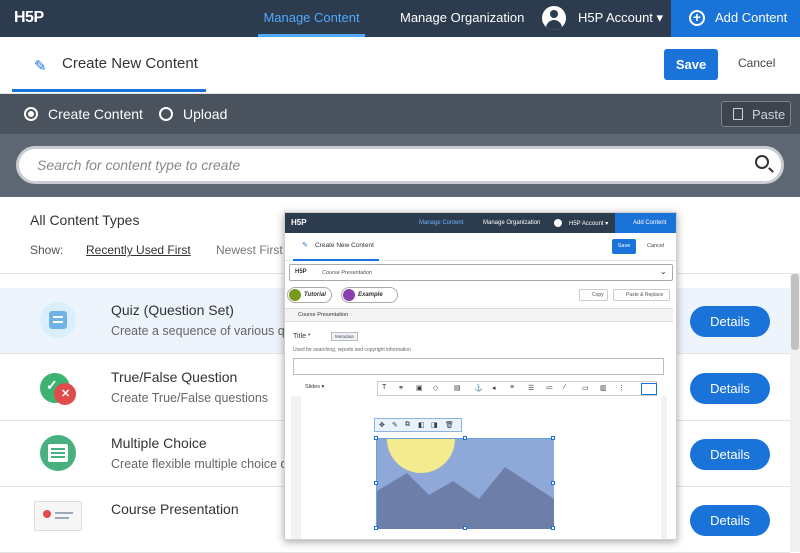 This screenshot has width=800, height=553. Describe the element at coordinates (295, 295) in the screenshot. I see `tutorial-icon` at that location.